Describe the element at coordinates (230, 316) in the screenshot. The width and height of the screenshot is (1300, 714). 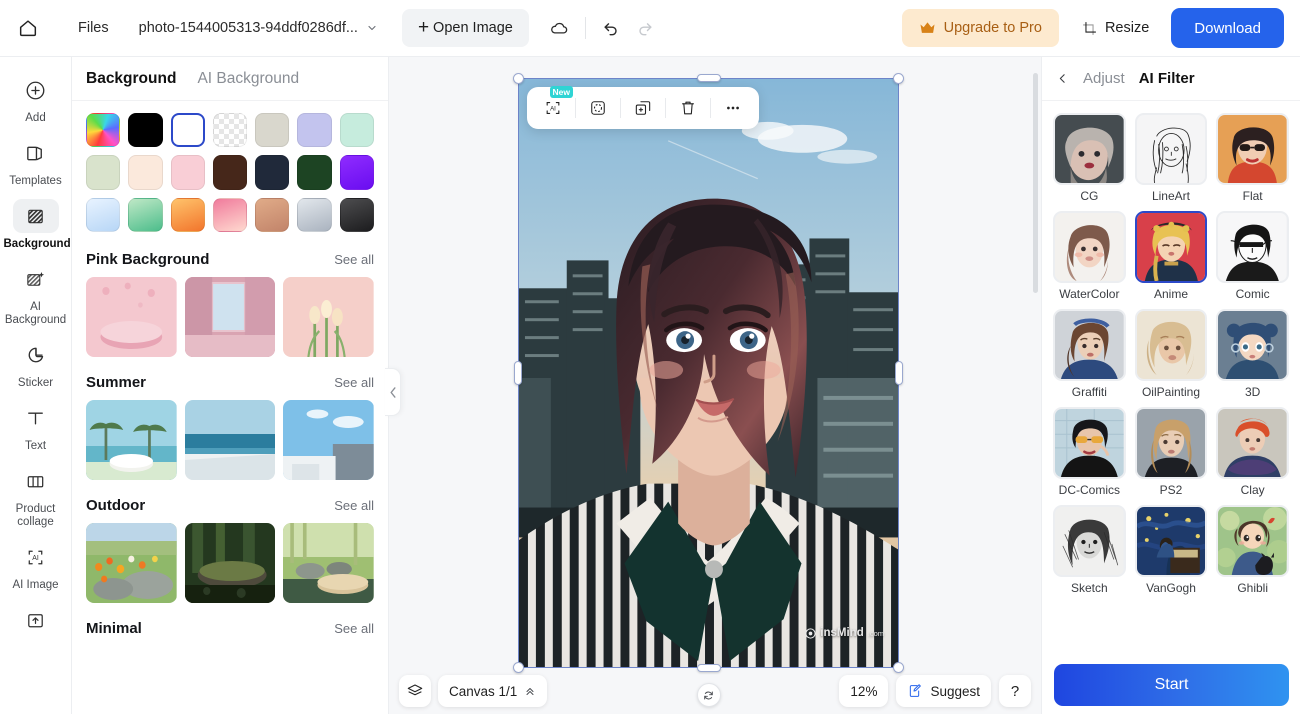
I see `thumb-pink-curtain-window` at that location.